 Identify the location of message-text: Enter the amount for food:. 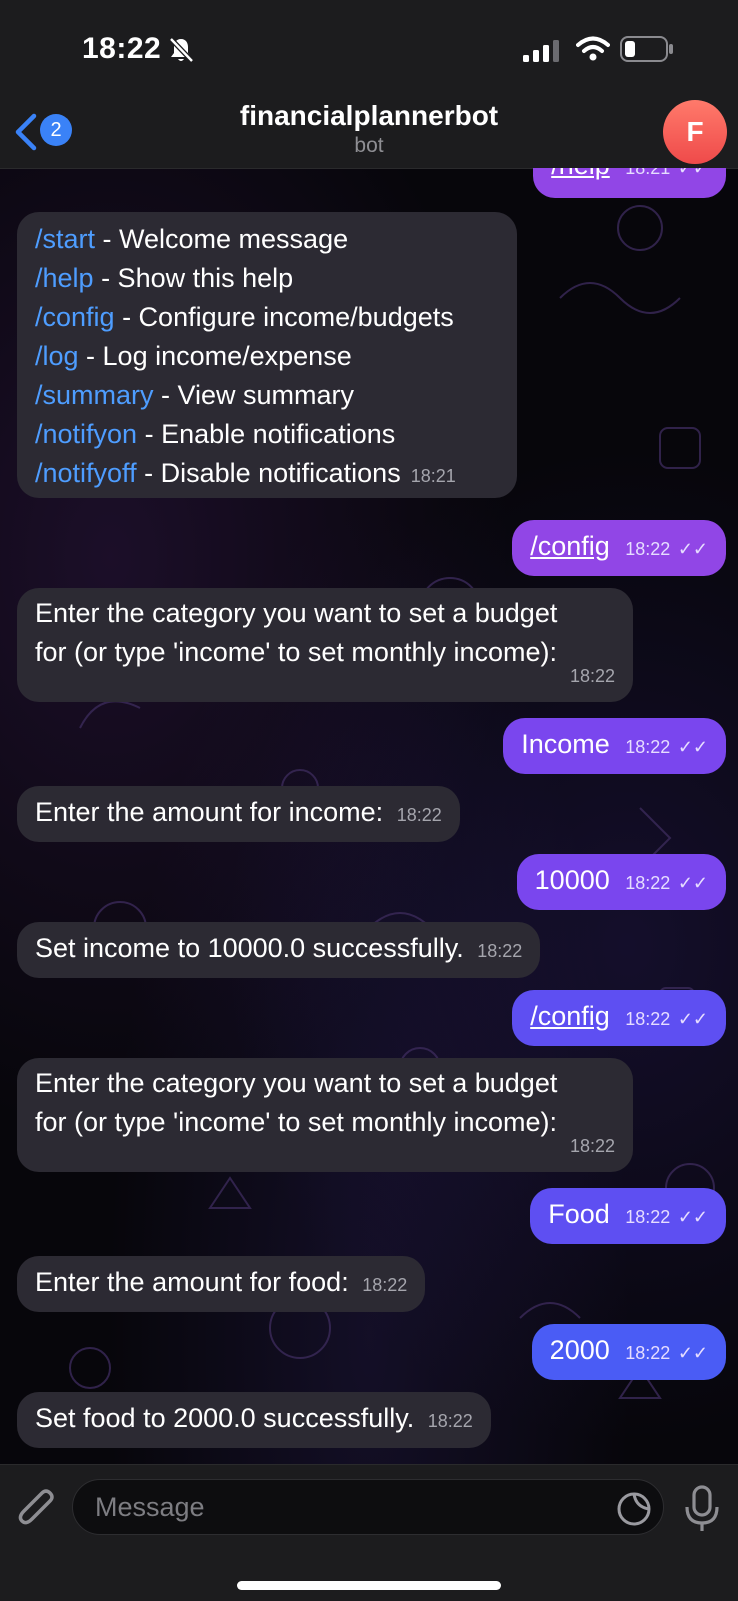
(192, 1282).